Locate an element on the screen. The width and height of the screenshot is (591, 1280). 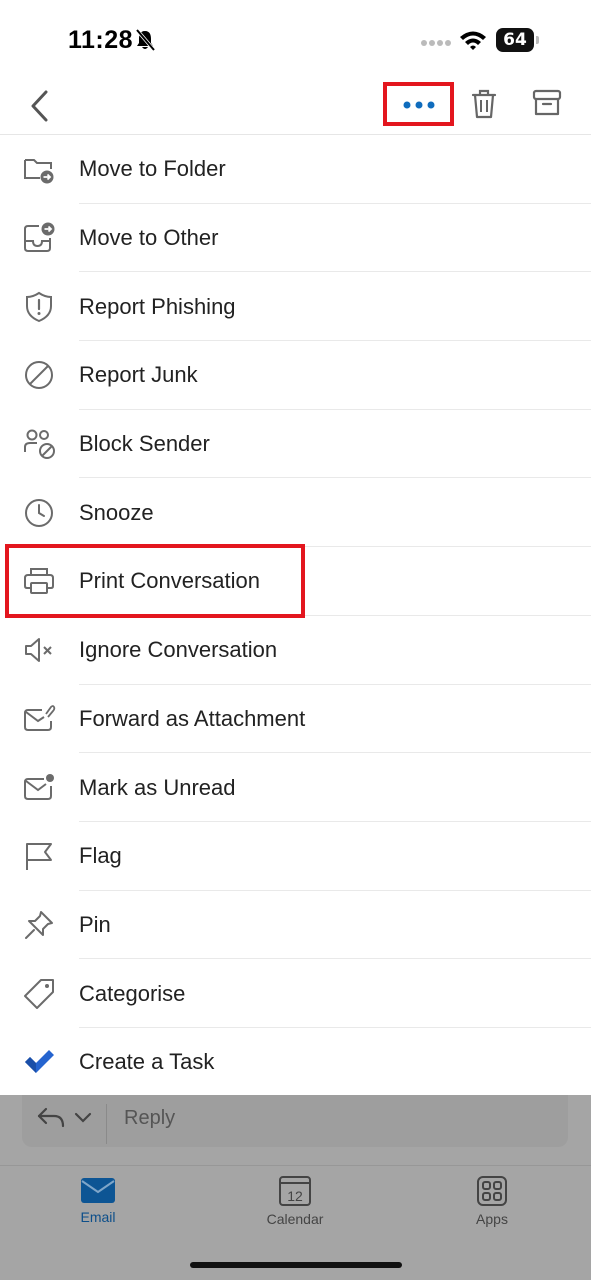
menu-item-mark-as-unread: Mark as Unread is located at coordinates (295, 787).